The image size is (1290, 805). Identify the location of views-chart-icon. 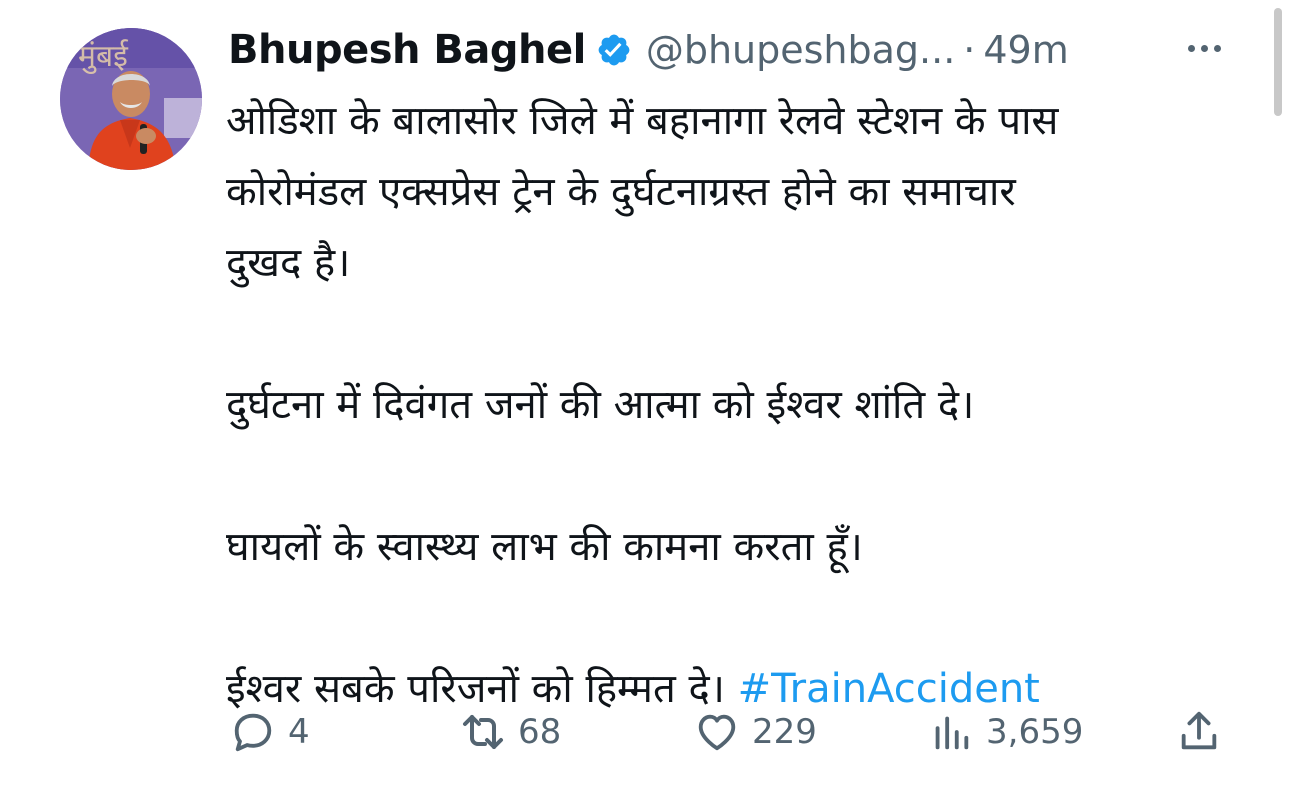
(951, 732).